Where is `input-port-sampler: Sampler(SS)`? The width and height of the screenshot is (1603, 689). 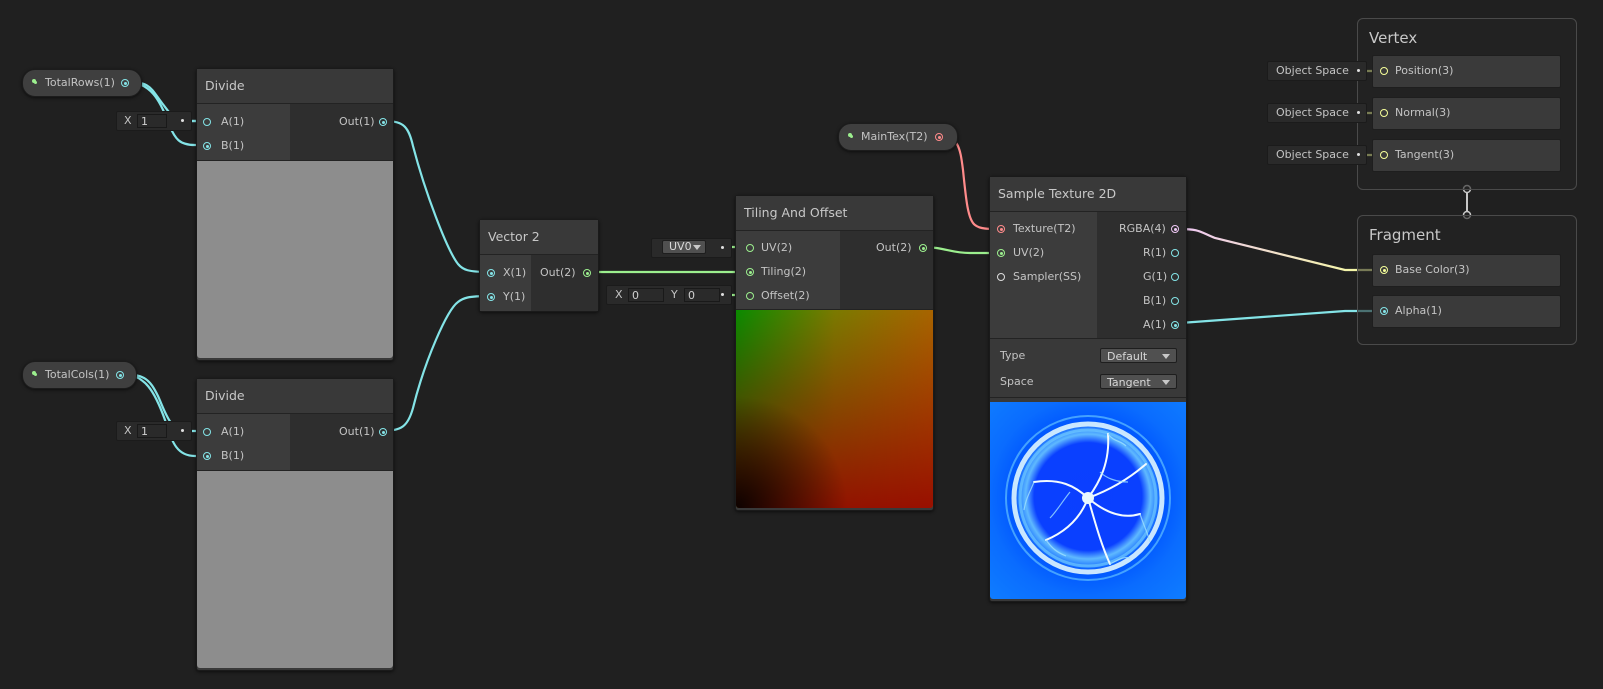 input-port-sampler: Sampler(SS) is located at coordinates (1039, 277).